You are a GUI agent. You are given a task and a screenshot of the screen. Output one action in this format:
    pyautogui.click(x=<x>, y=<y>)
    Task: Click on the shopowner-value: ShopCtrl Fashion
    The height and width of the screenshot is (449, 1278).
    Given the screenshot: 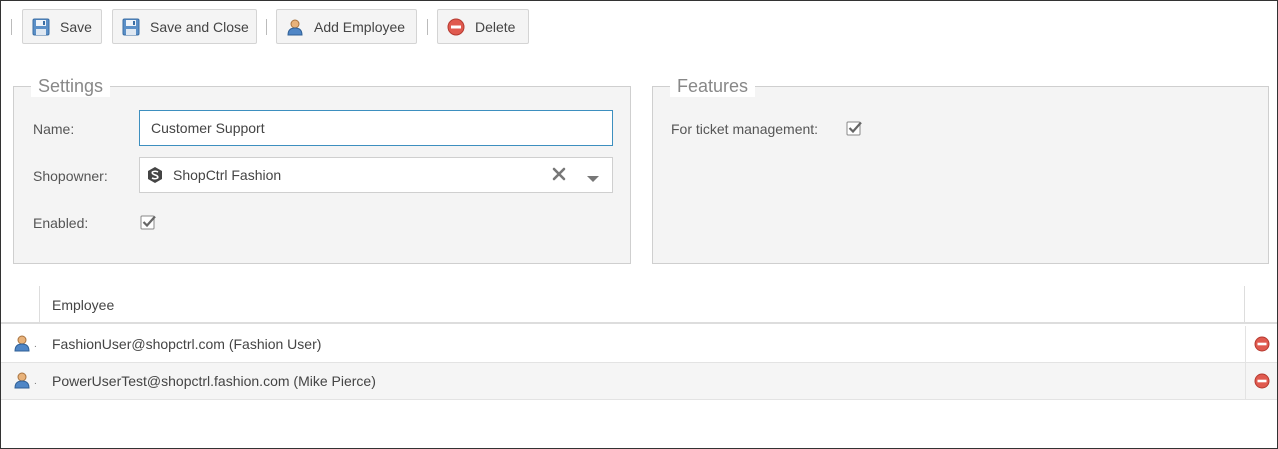 What is the action you would take?
    pyautogui.click(x=227, y=175)
    